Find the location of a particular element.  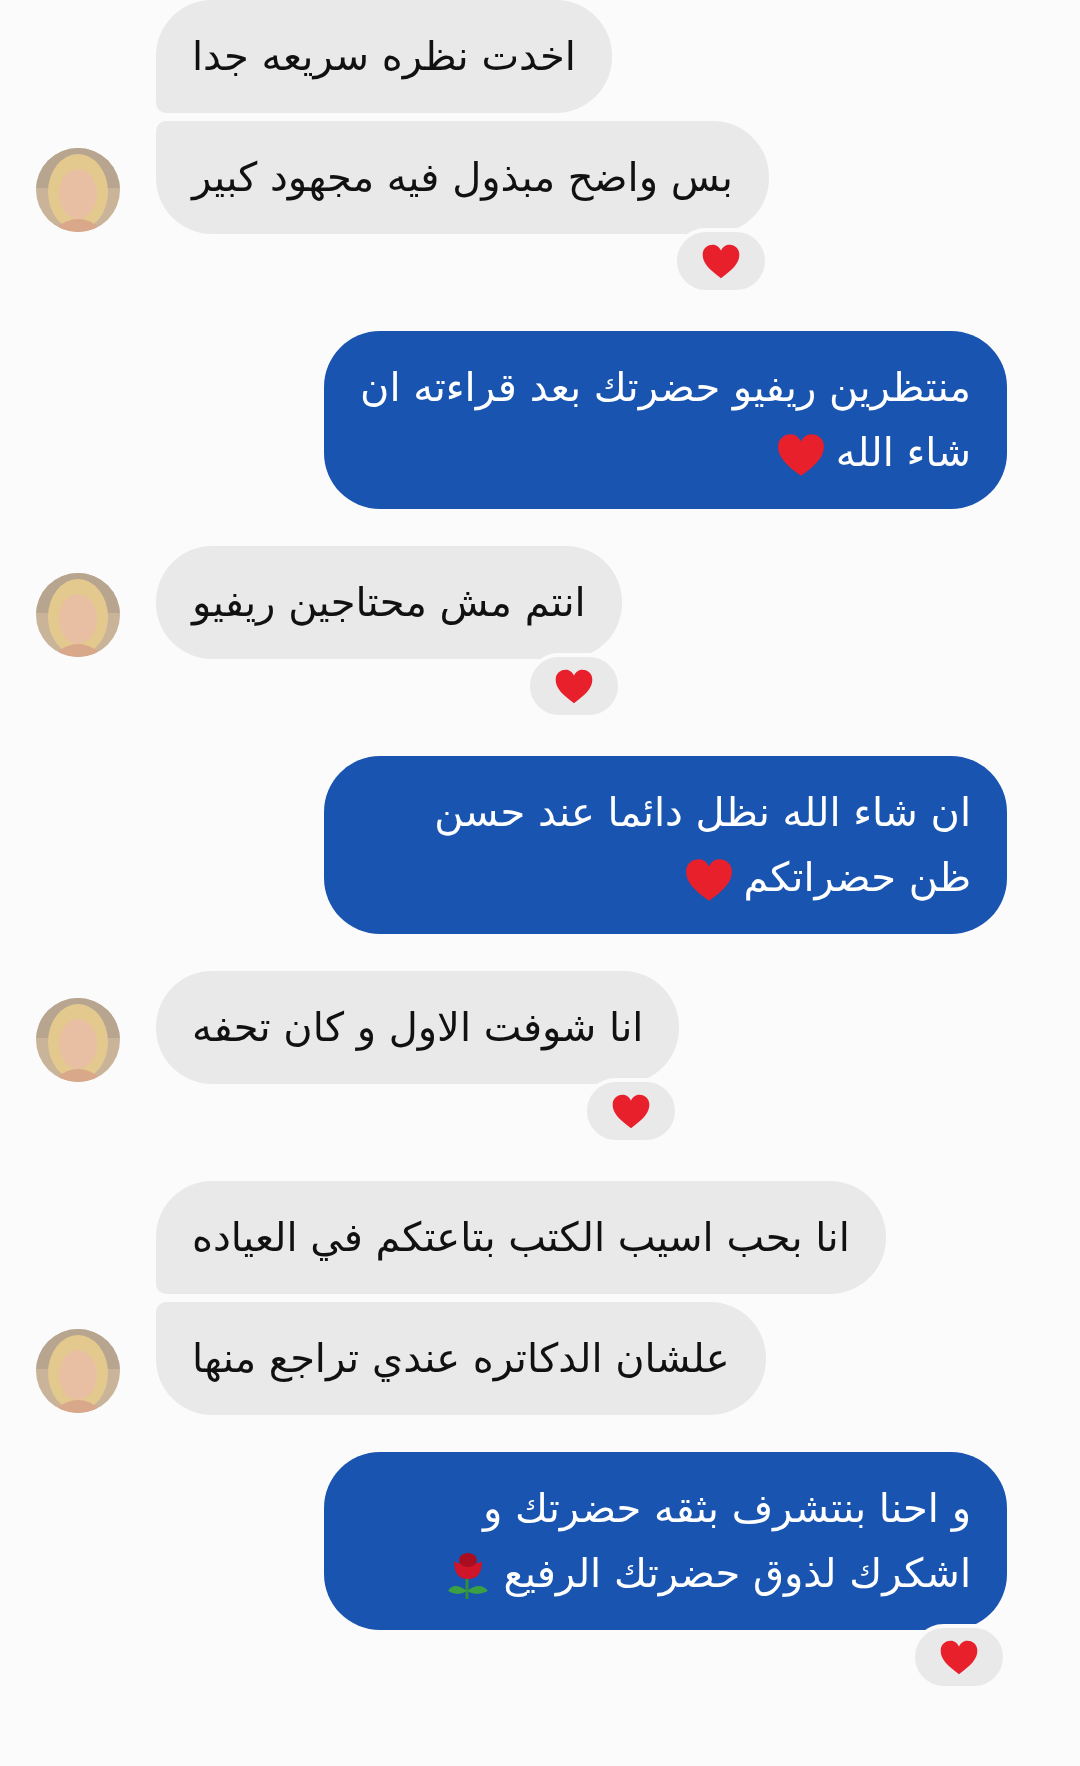

message-bubble: علشان الدكاتره عندي تراجع منها is located at coordinates (461, 1358).